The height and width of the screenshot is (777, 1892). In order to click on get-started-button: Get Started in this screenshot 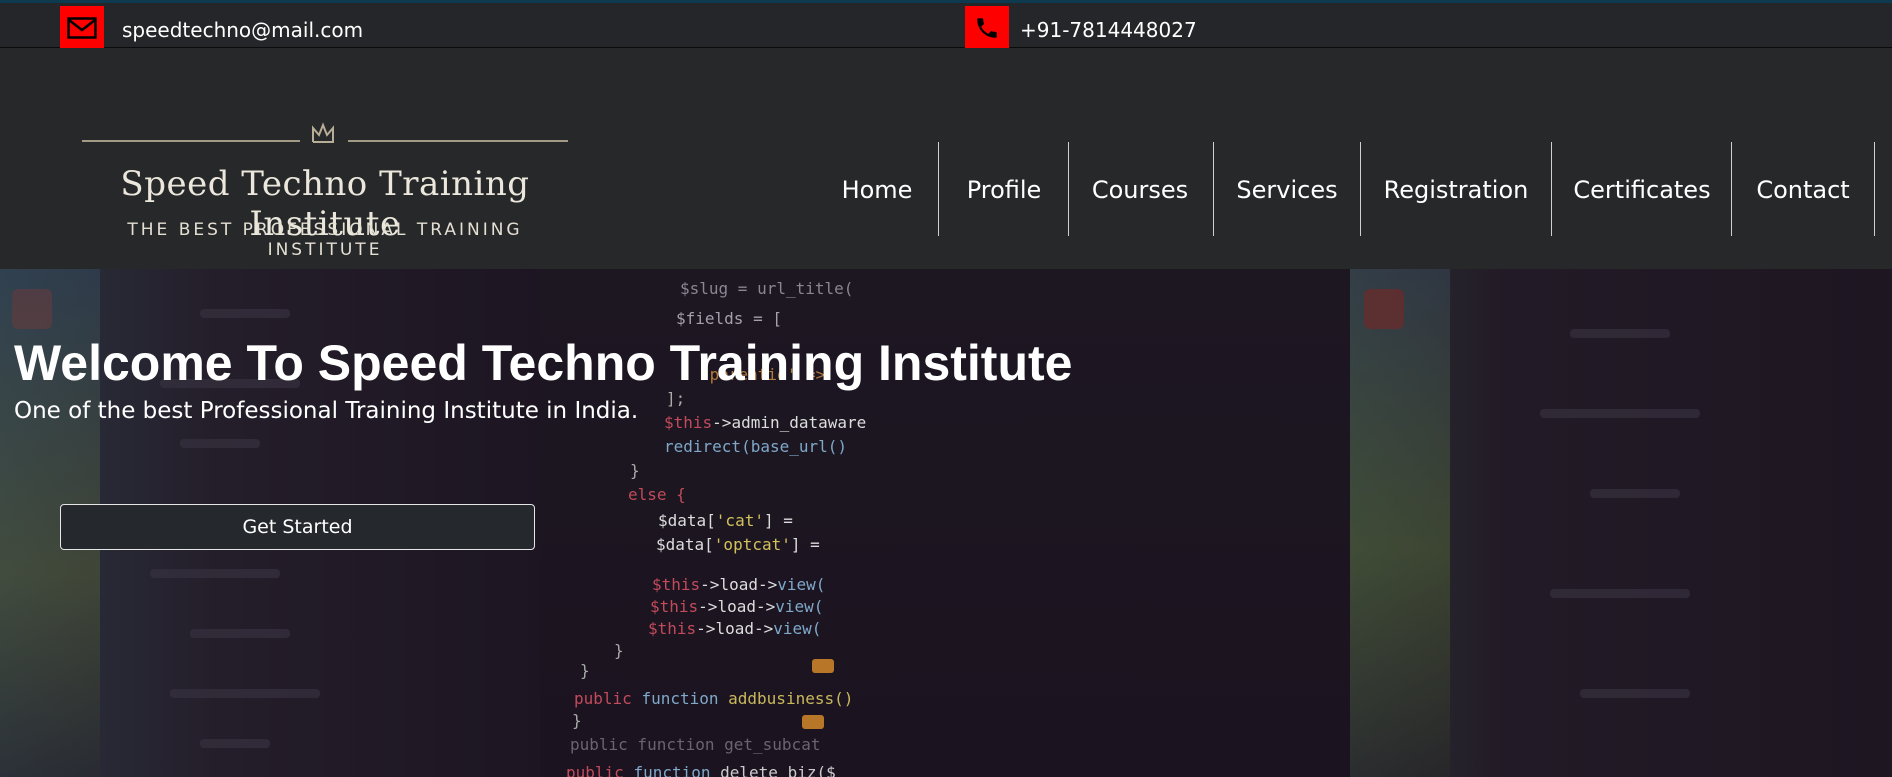, I will do `click(297, 527)`.